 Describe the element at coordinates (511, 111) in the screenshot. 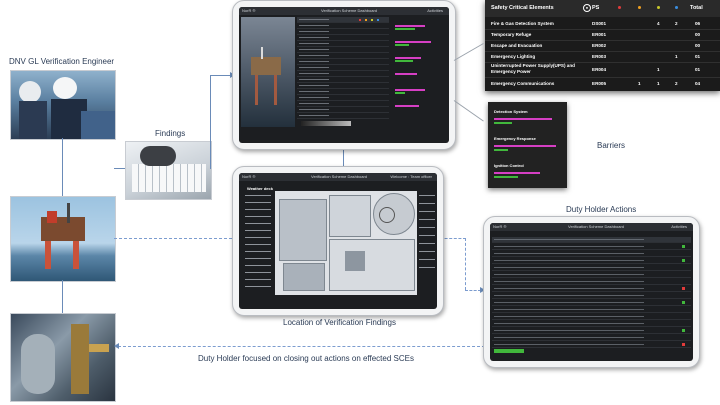

I see `barrier-label: Detection System` at that location.